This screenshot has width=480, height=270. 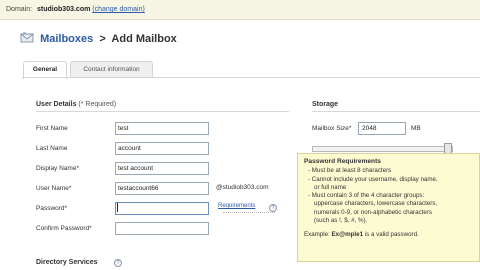 I want to click on user-name-label: User Name*, so click(x=54, y=188).